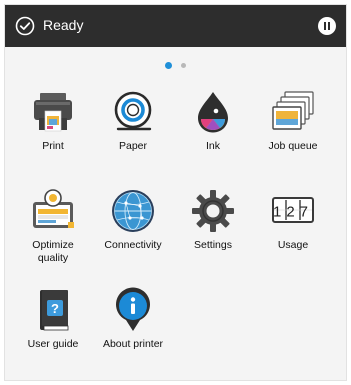 The height and width of the screenshot is (385, 351). I want to click on info-pin-icon, so click(133, 309).